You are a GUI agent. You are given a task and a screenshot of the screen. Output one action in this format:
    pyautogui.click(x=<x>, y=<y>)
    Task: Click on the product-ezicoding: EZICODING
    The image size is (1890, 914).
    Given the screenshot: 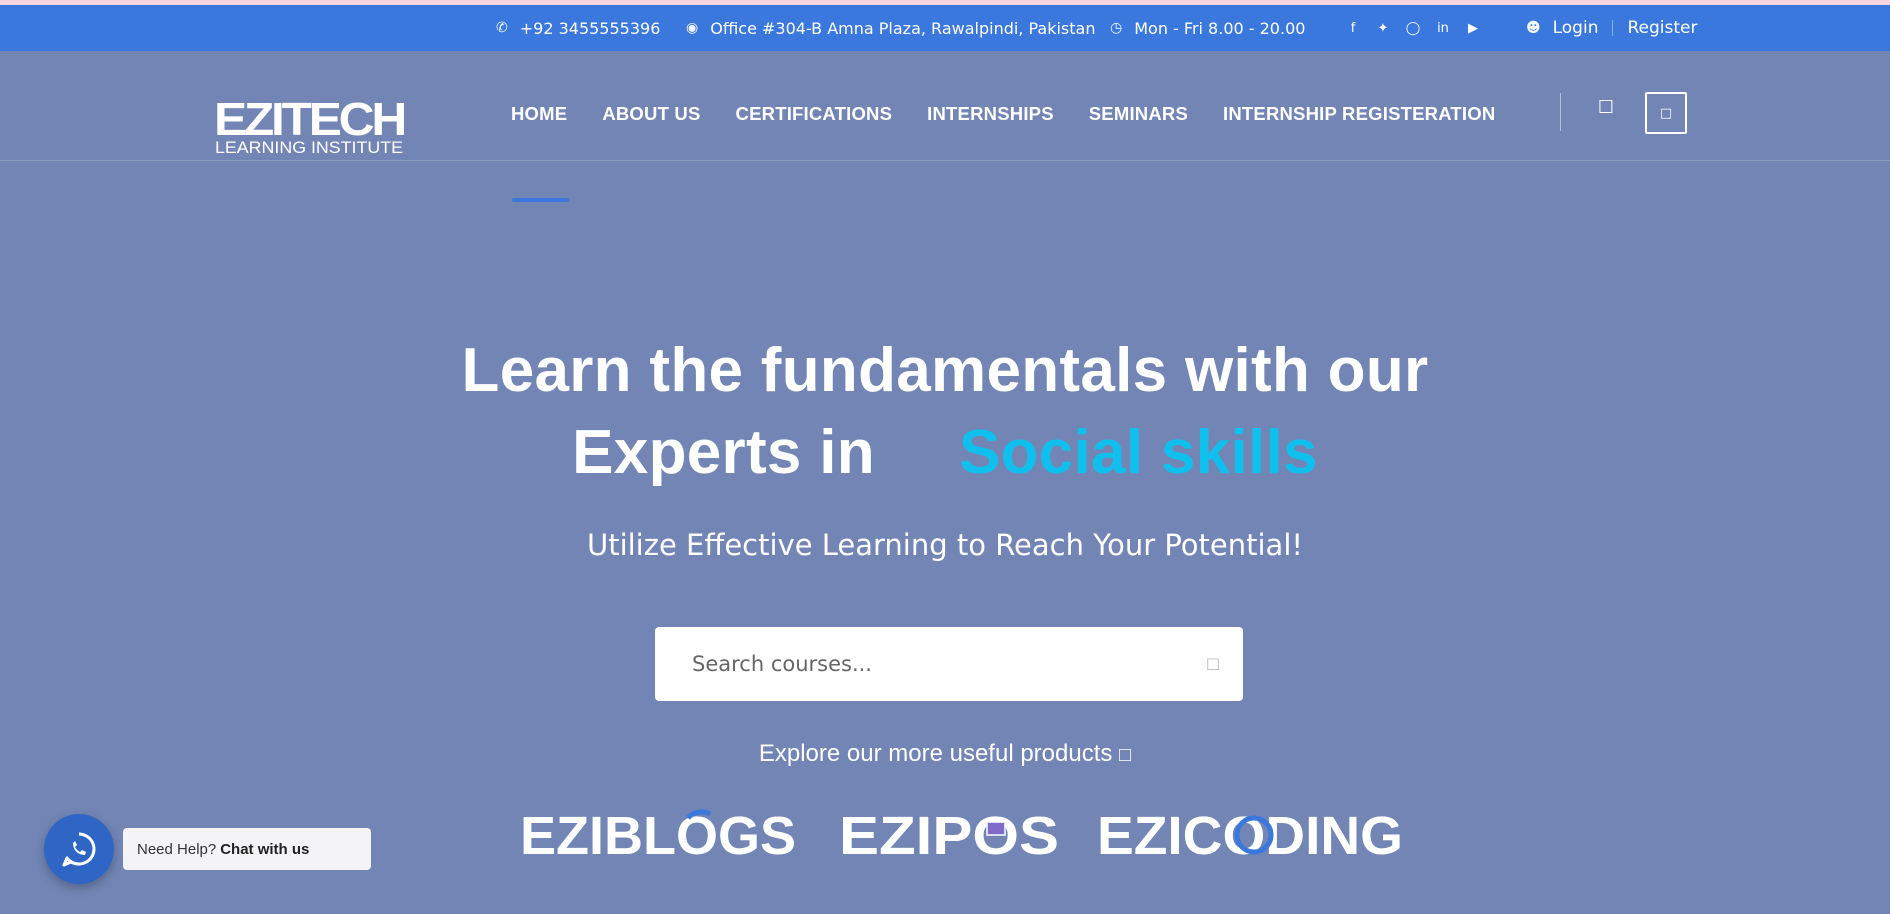 What is the action you would take?
    pyautogui.click(x=1251, y=834)
    